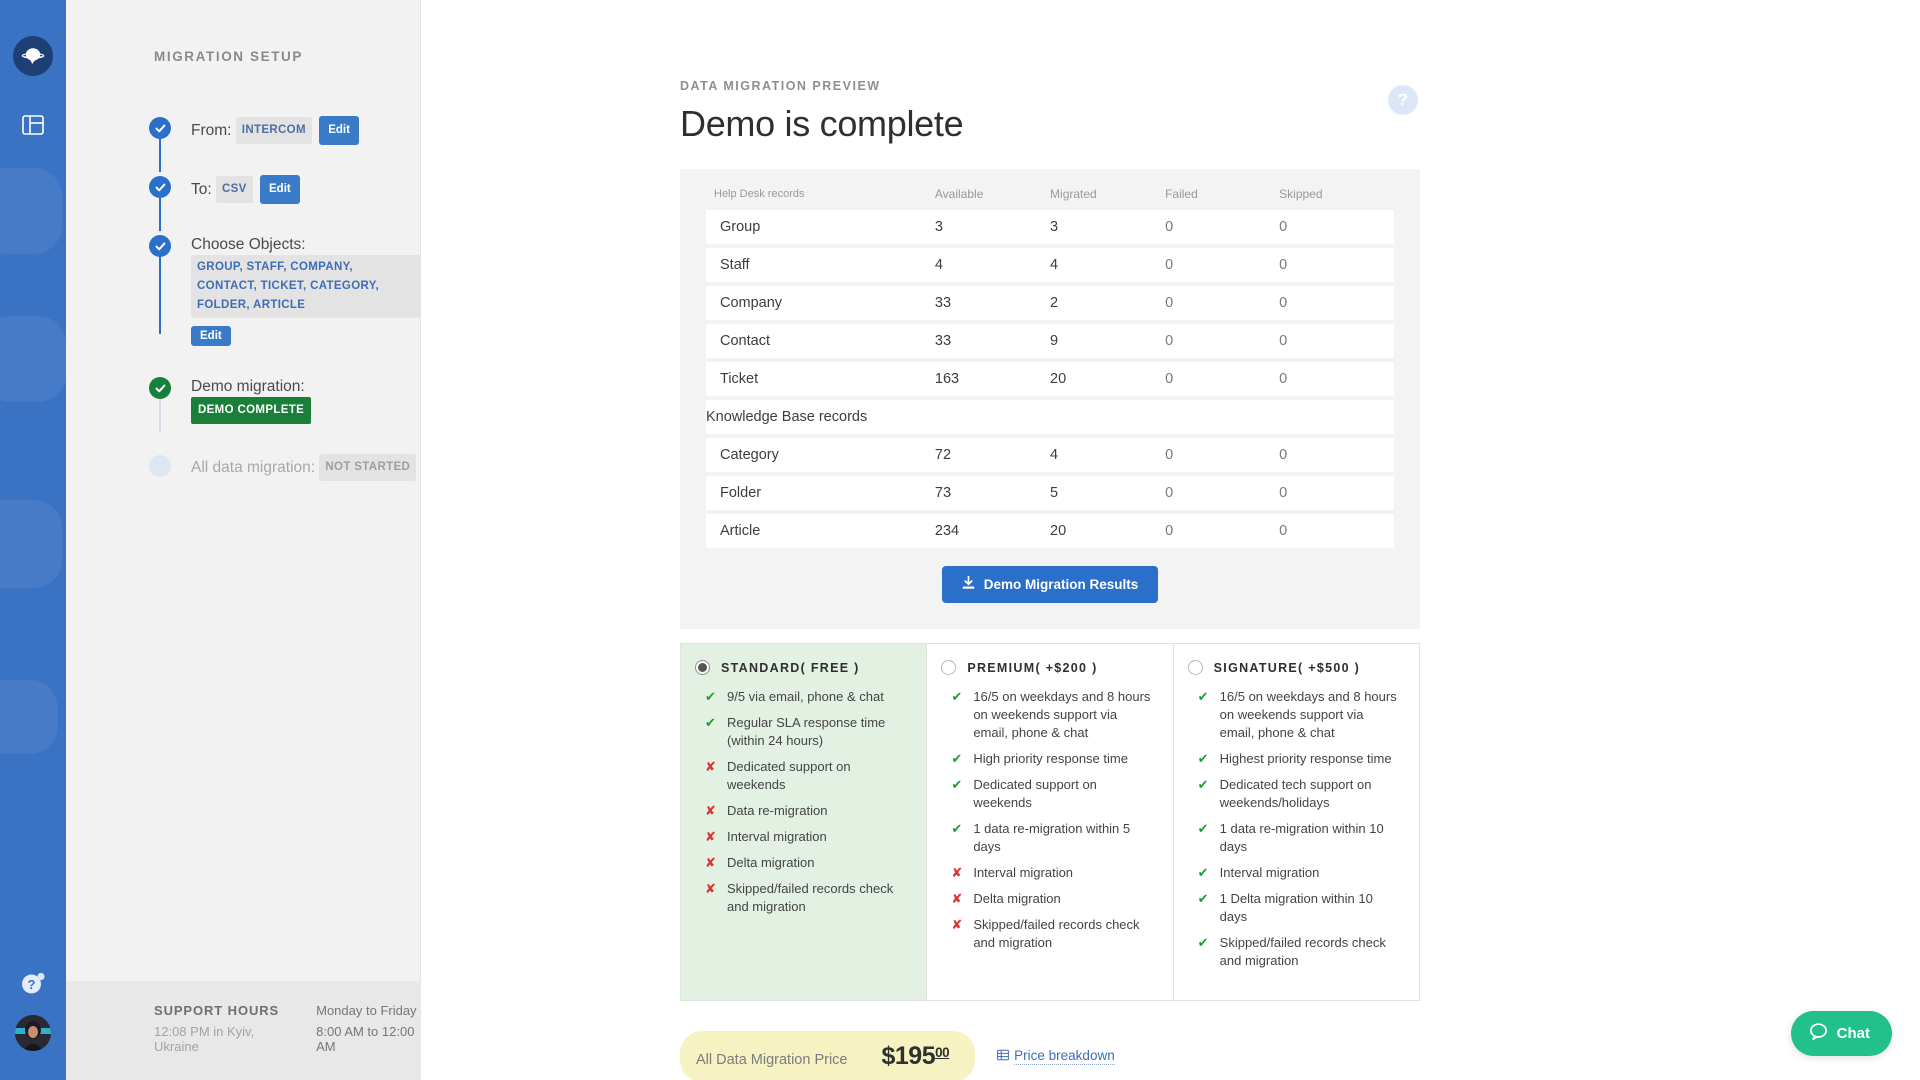 Image resolution: width=1920 pixels, height=1080 pixels. What do you see at coordinates (229, 56) in the screenshot?
I see `sidebar-title: MIGRATION SETUP` at bounding box center [229, 56].